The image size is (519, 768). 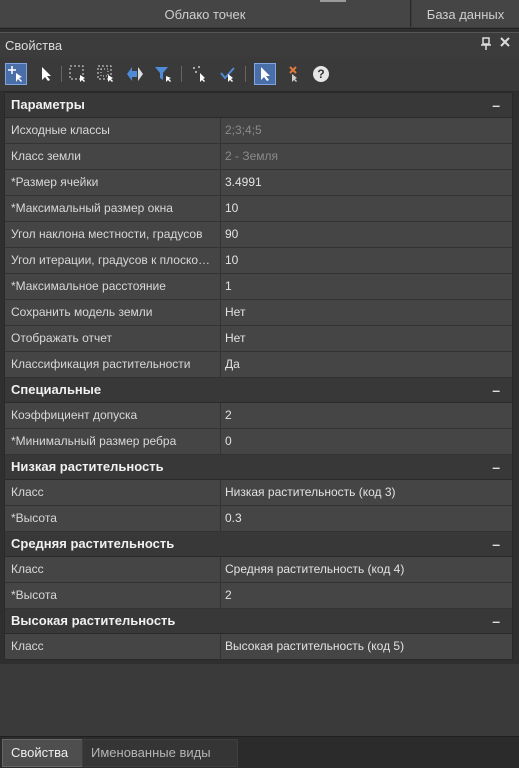 I want to click on property-row: Угол итерации, градусов к плоскости 10, so click(x=258, y=261).